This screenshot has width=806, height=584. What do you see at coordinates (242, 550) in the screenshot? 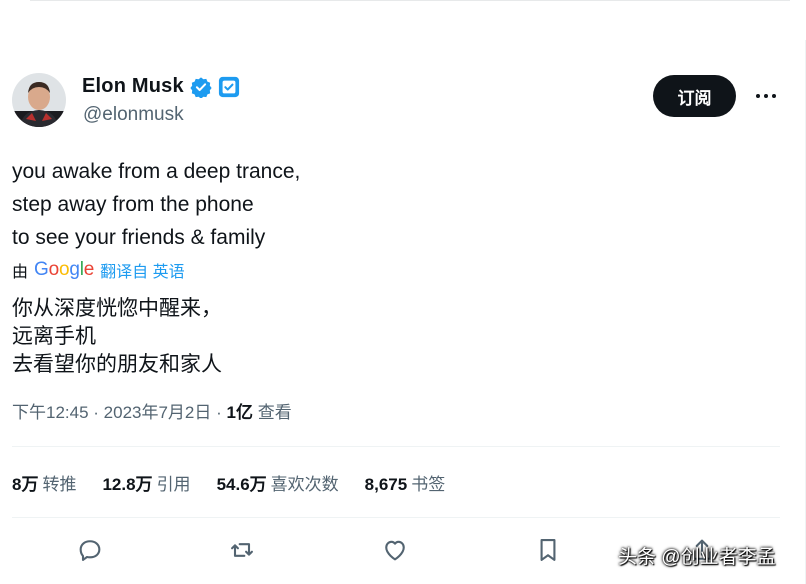
I see `retweet-icon` at bounding box center [242, 550].